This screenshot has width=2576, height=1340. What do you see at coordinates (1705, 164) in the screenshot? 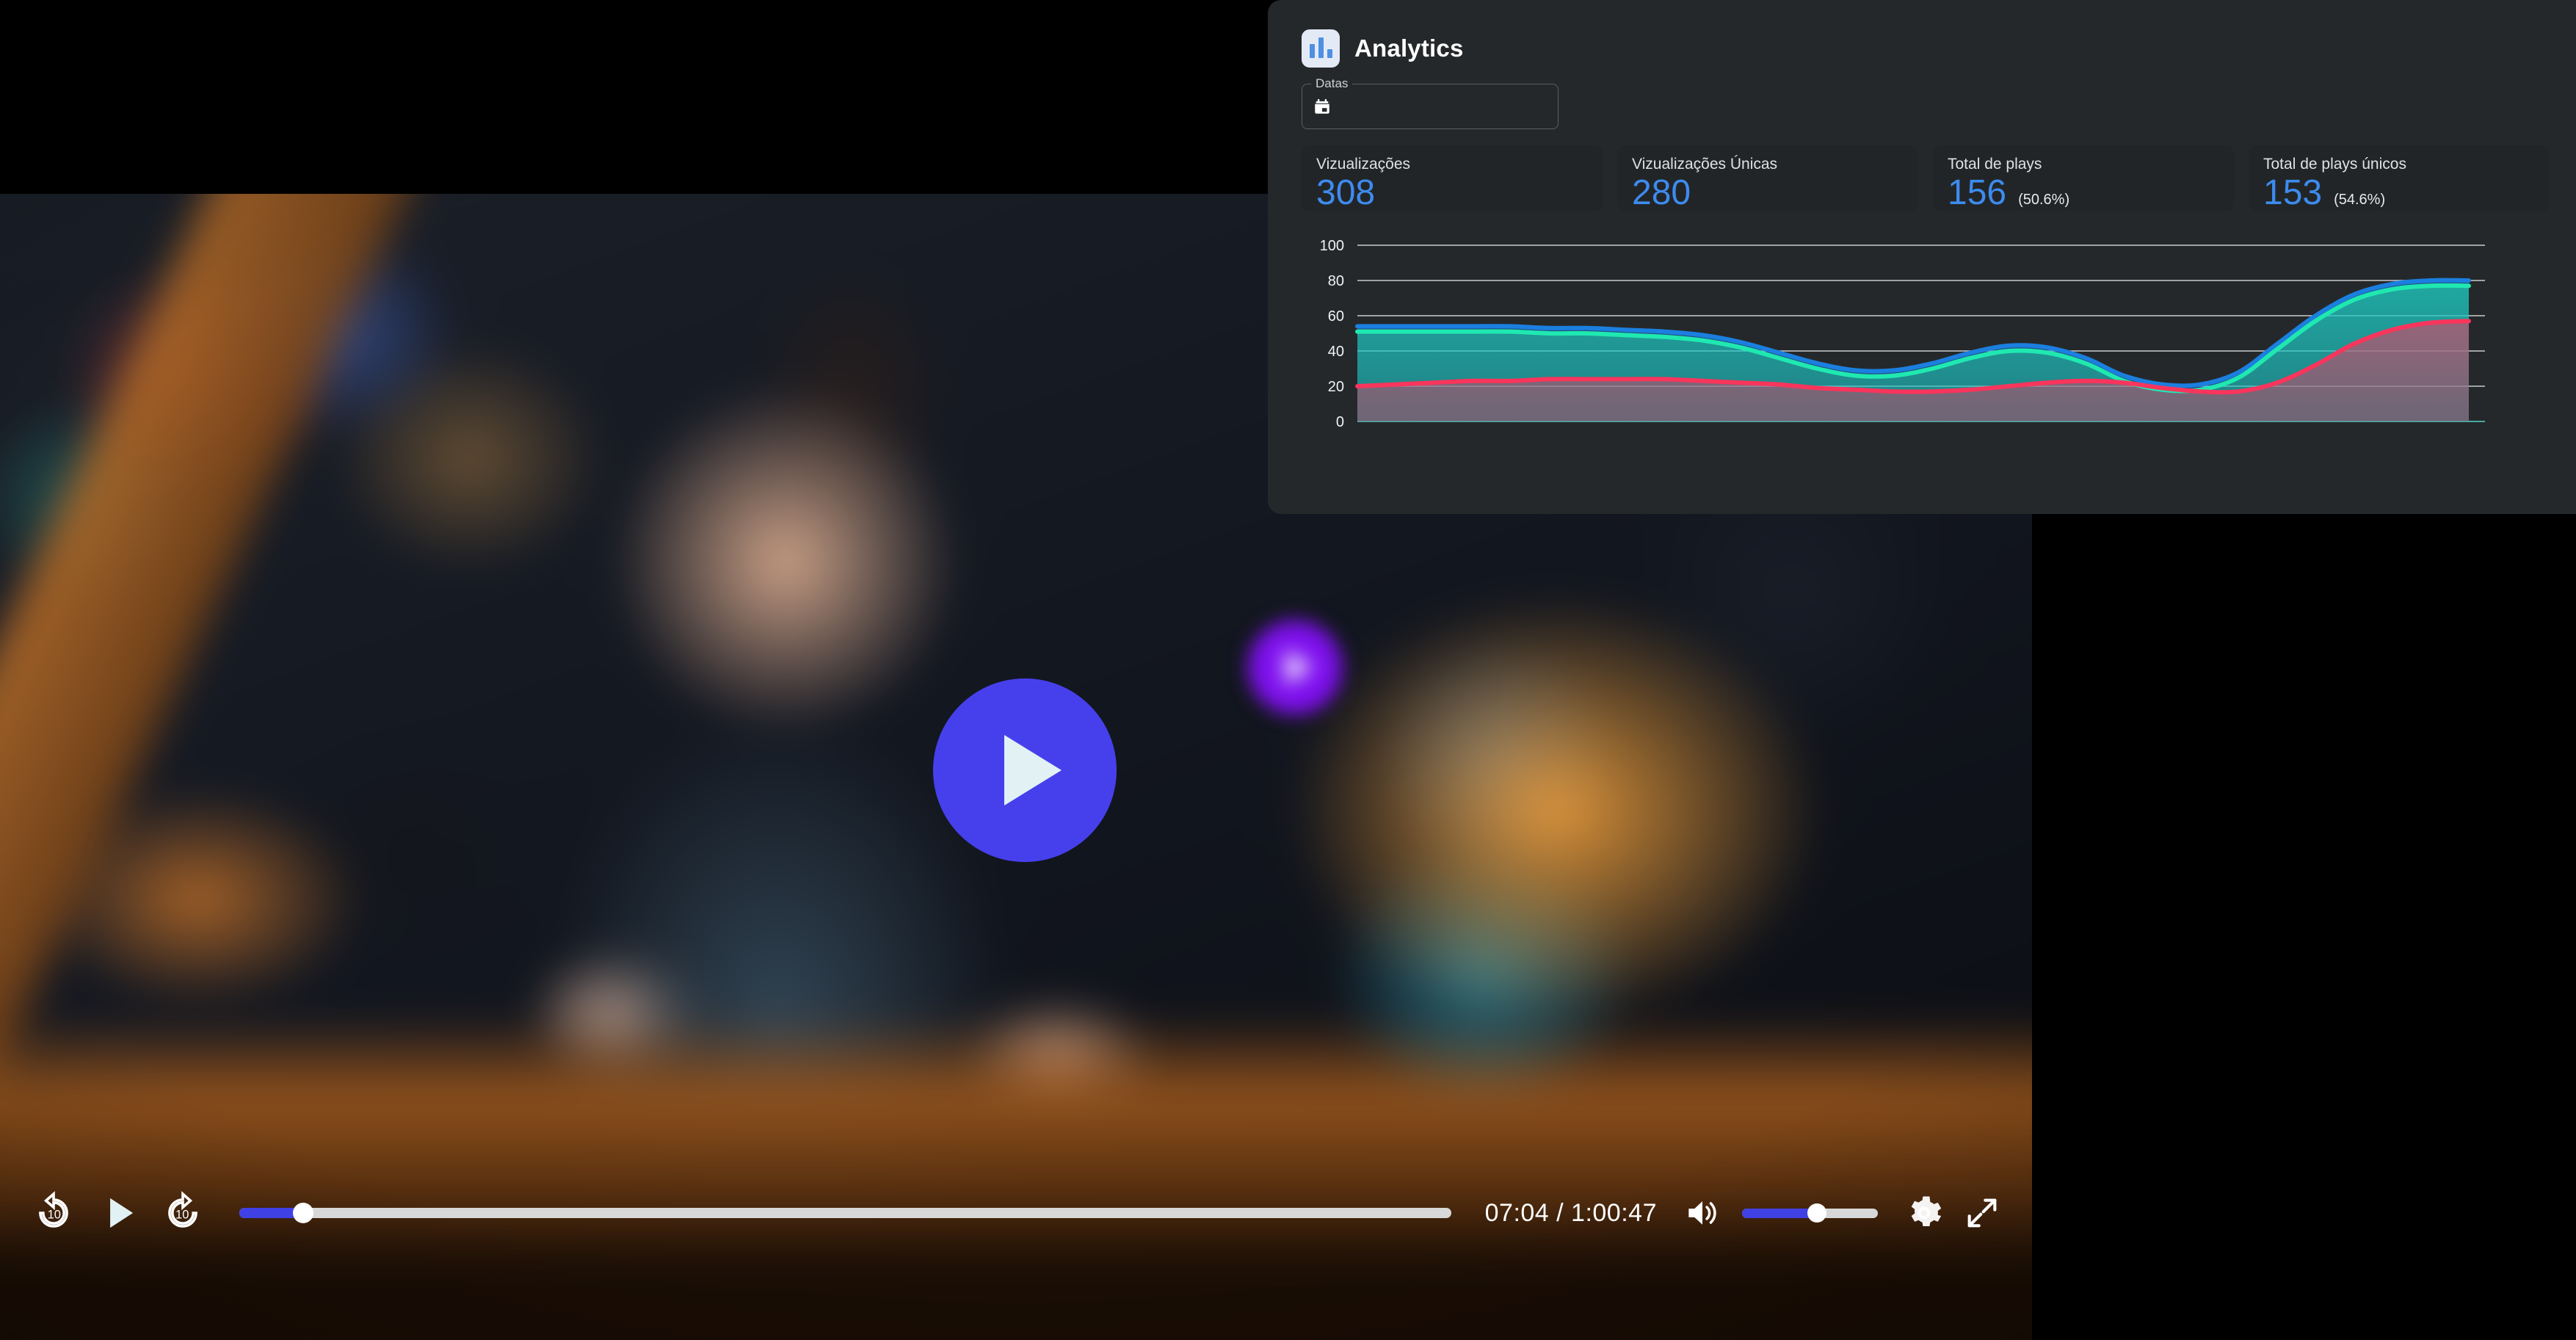
I see `stat-label: Vizualizações Únicas` at bounding box center [1705, 164].